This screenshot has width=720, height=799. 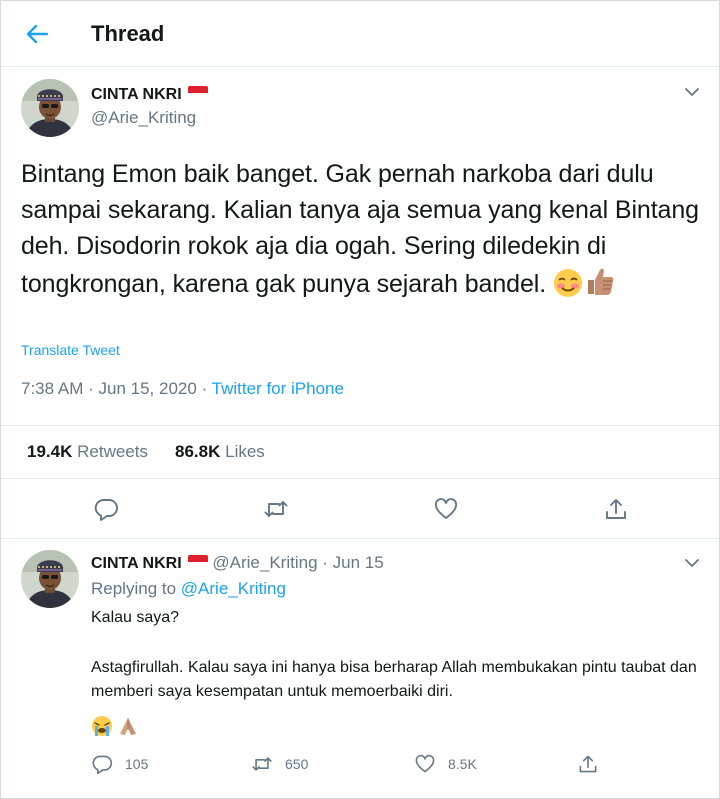 What do you see at coordinates (360, 509) in the screenshot?
I see `tweet-actions` at bounding box center [360, 509].